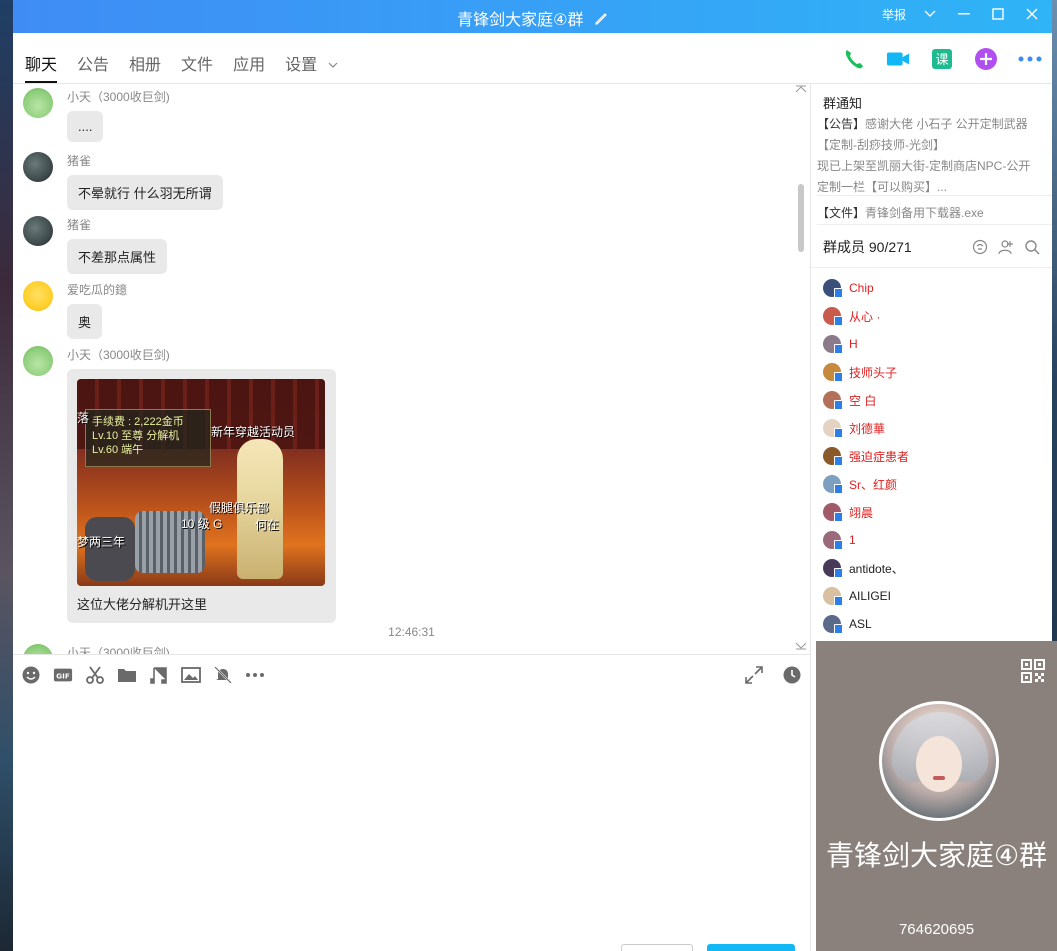 Image resolution: width=1057 pixels, height=951 pixels. I want to click on tab-album: 相册, so click(145, 67).